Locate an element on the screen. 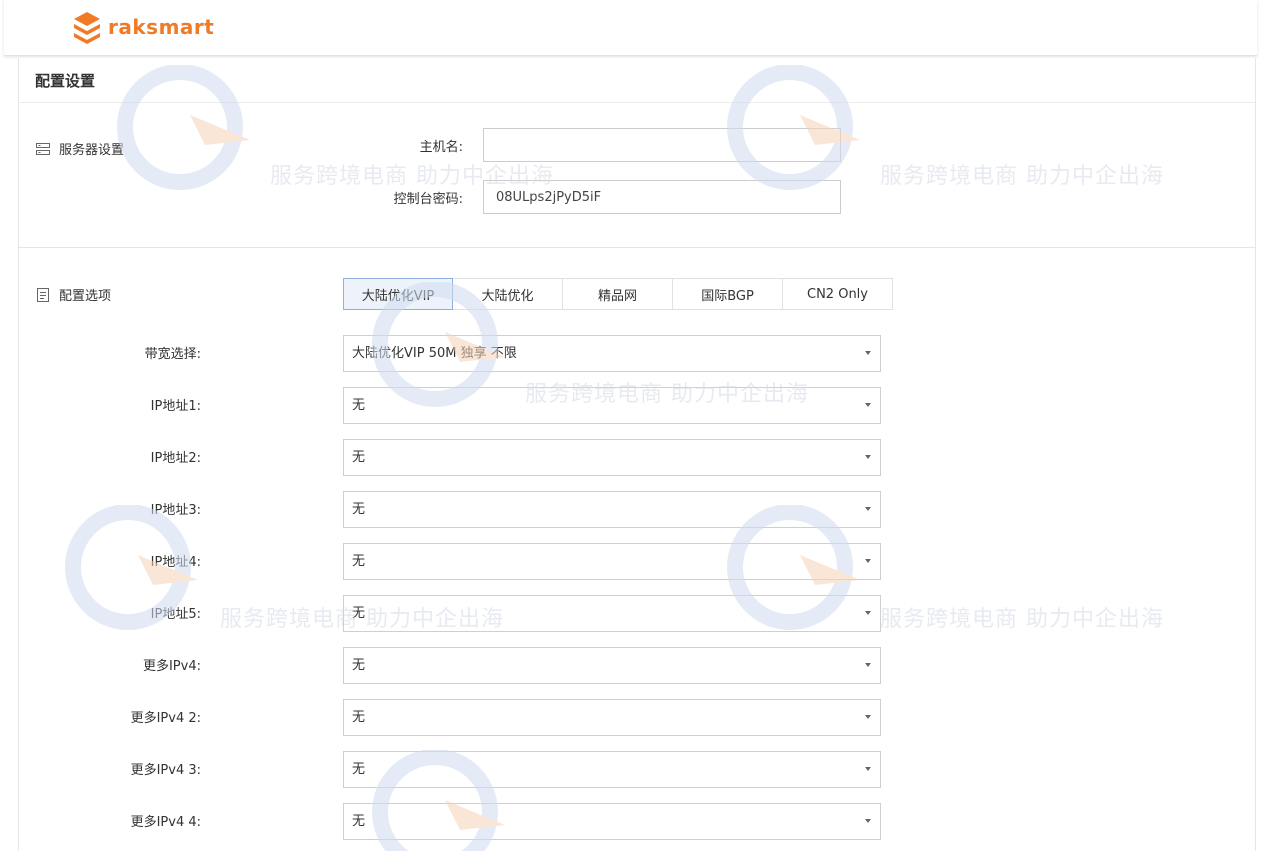 Image resolution: width=1263 pixels, height=851 pixels. tab-mainland: 大陆优化 is located at coordinates (508, 294).